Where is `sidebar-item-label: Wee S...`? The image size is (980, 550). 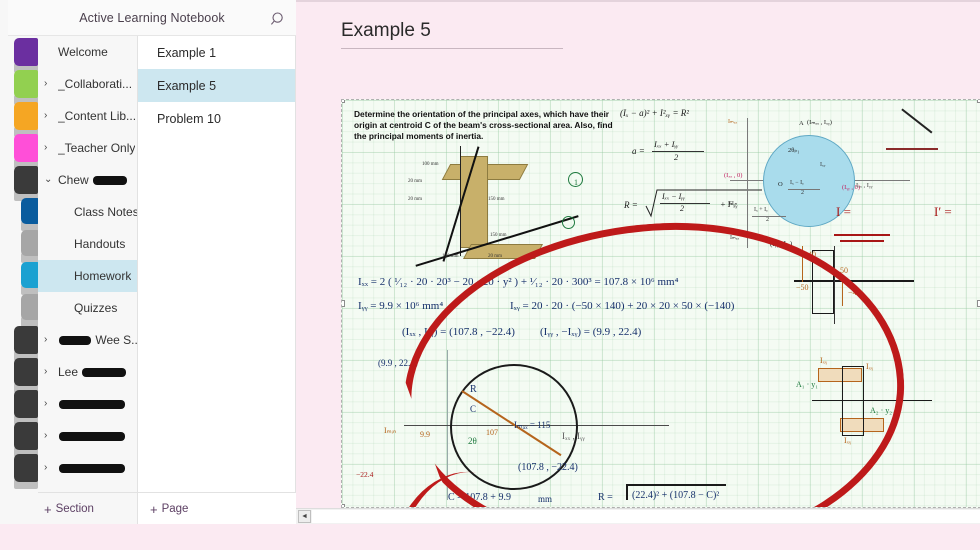
sidebar-item-label: Wee S... is located at coordinates (97, 340).